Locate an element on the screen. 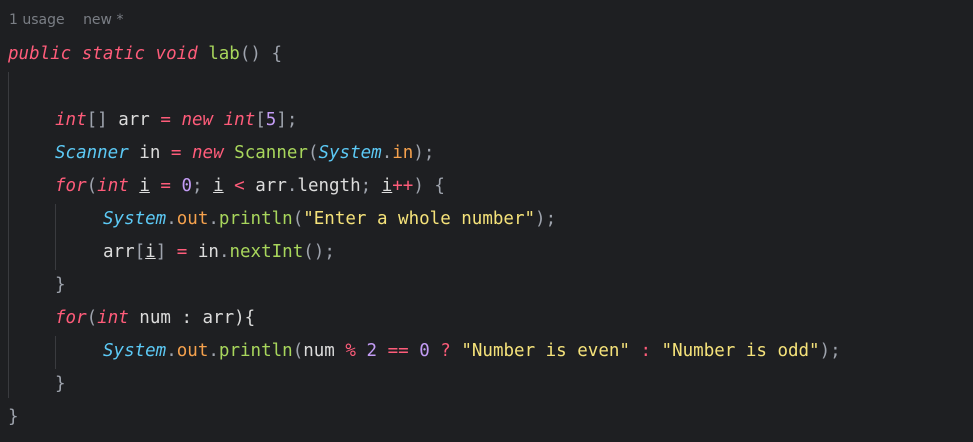 This screenshot has height=442, width=973. code-line-3: int[] arr = new int[5]; is located at coordinates (176, 120).